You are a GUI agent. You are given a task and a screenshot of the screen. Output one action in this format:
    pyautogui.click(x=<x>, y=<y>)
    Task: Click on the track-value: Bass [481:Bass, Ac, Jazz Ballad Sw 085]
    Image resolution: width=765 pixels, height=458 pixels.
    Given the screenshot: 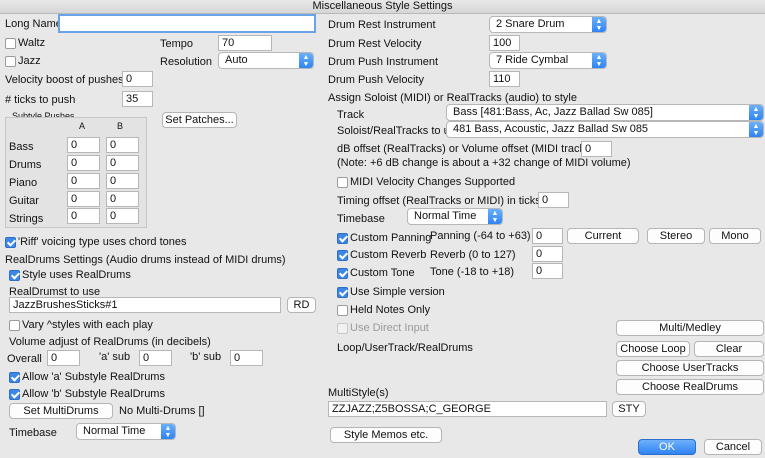 What is the action you would take?
    pyautogui.click(x=553, y=112)
    